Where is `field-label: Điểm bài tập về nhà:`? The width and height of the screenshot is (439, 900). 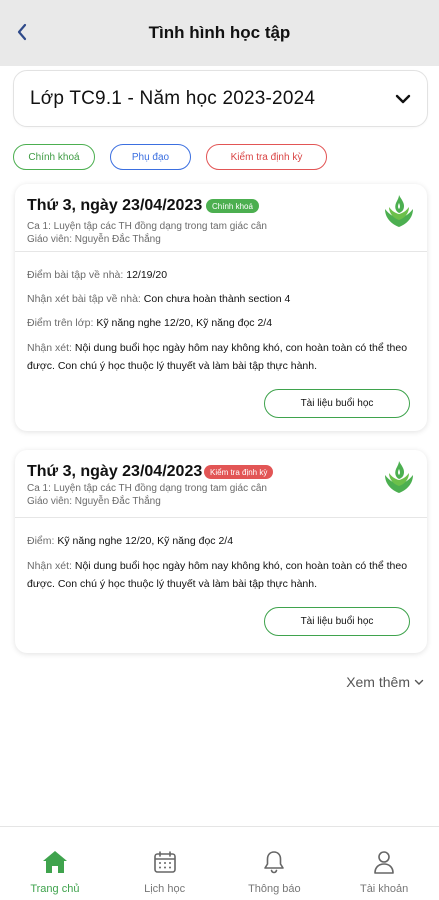
field-label: Điểm bài tập về nhà: is located at coordinates (75, 275).